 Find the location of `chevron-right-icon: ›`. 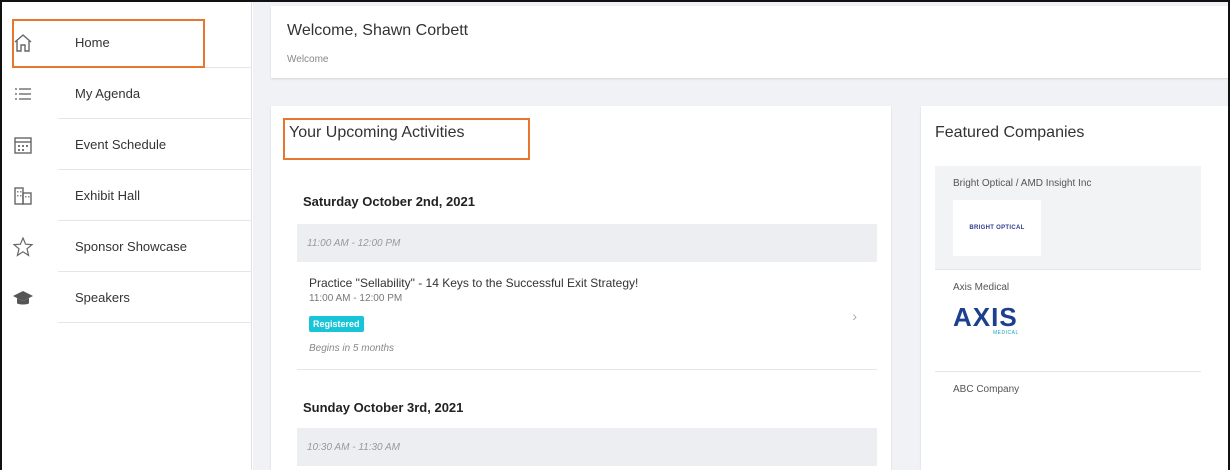

chevron-right-icon: › is located at coordinates (854, 316).